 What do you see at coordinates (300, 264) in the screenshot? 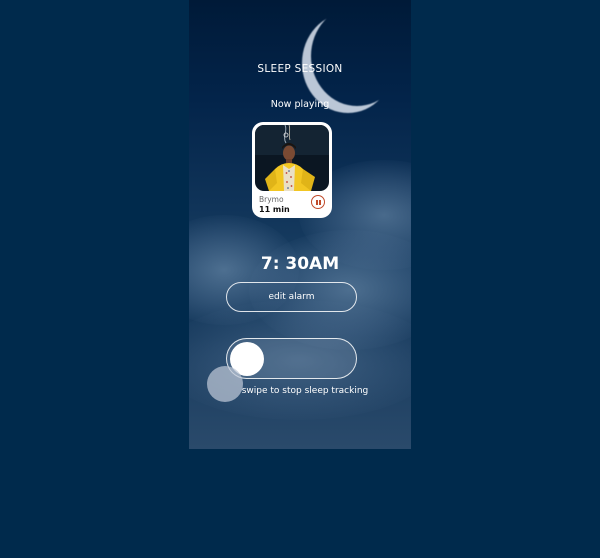
I see `alarm-time: 7: 30AM` at bounding box center [300, 264].